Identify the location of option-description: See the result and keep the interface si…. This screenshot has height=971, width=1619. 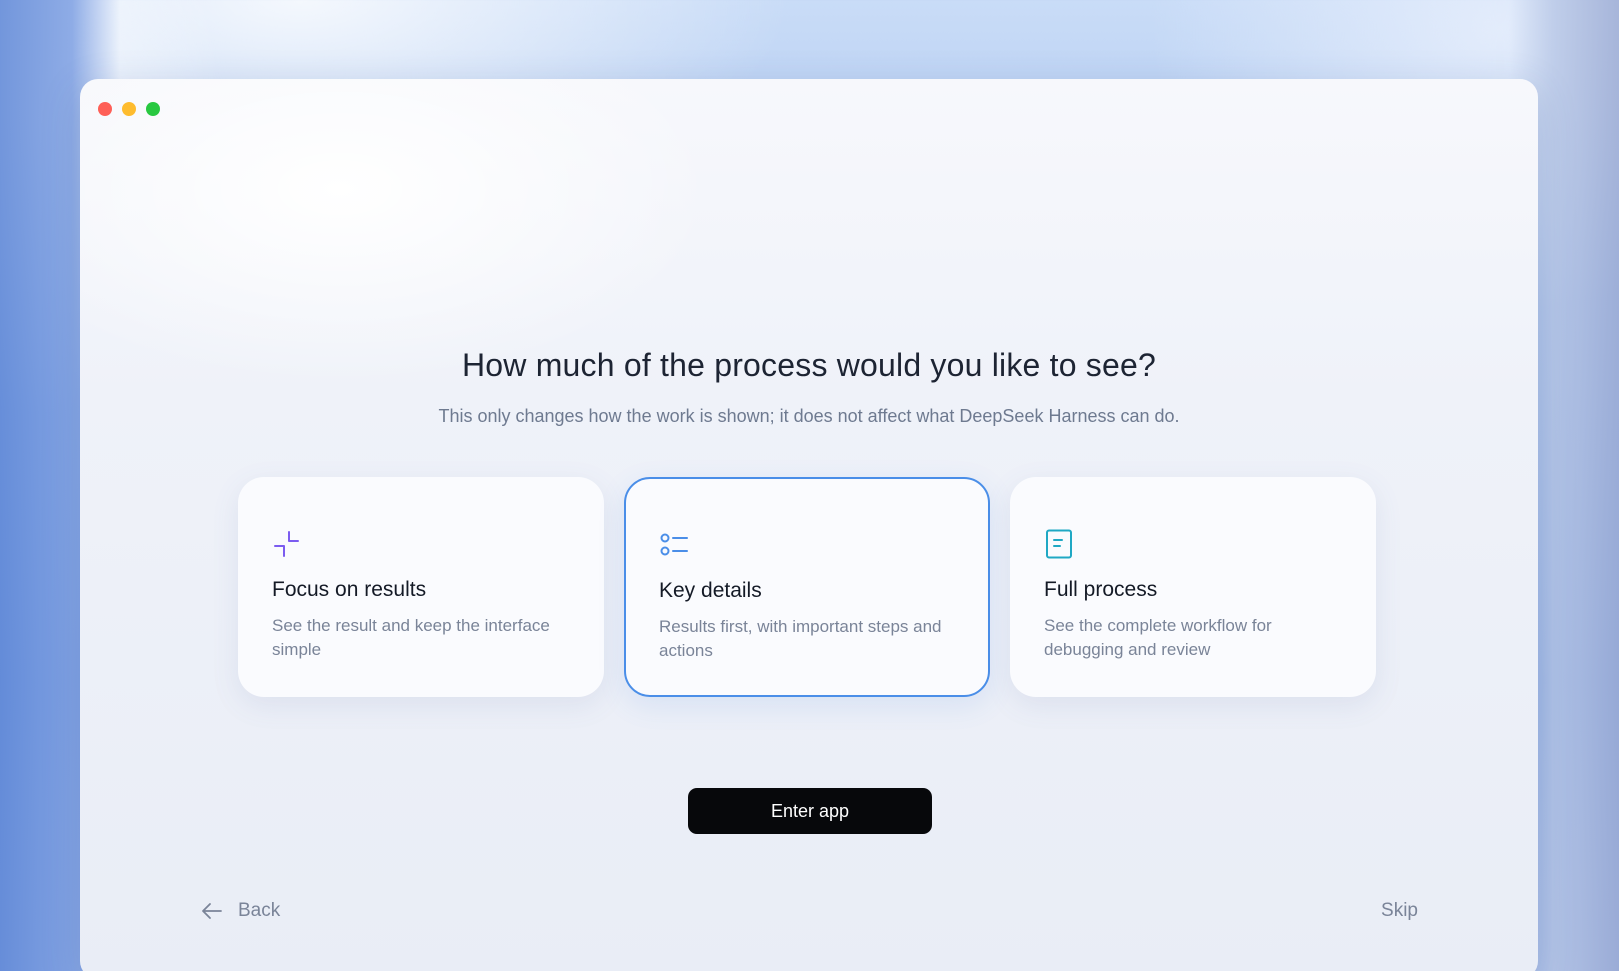
(411, 637).